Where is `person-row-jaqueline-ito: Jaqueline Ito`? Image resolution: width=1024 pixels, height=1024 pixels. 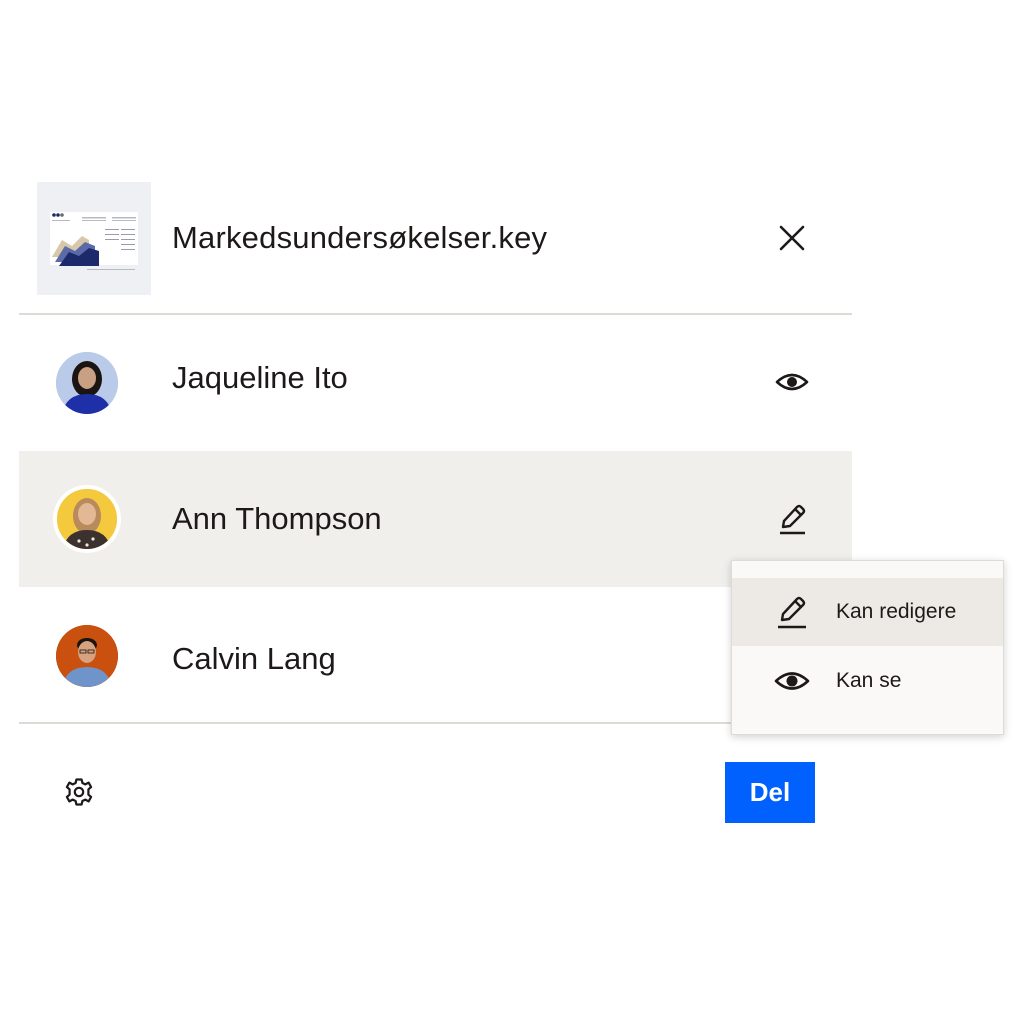 person-row-jaqueline-ito: Jaqueline Ito is located at coordinates (435, 383).